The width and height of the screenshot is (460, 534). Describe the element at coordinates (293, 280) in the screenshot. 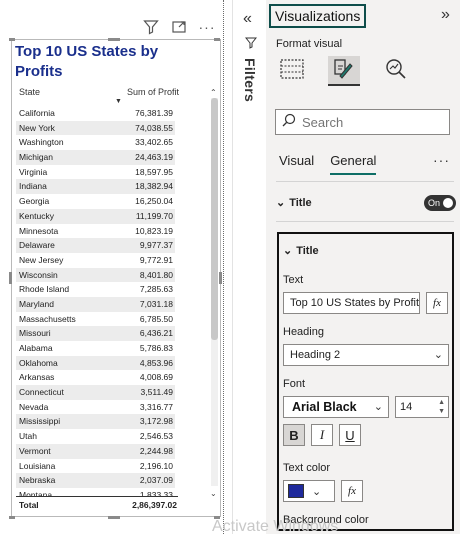

I see `text-label: Text` at that location.